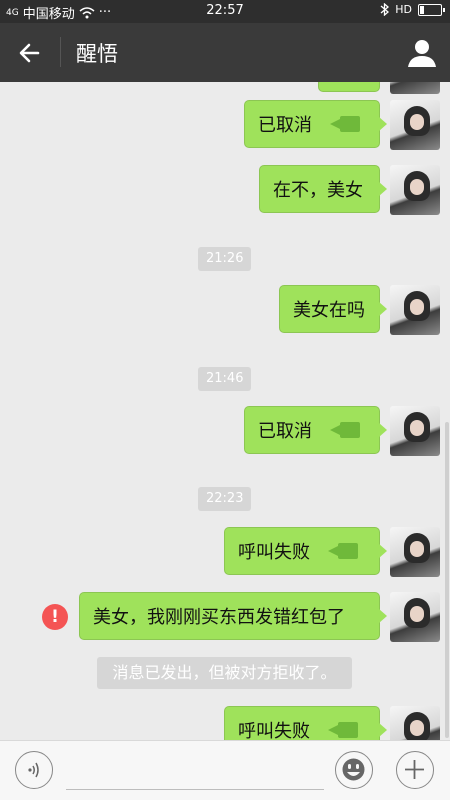 This screenshot has height=800, width=450. Describe the element at coordinates (329, 310) in the screenshot. I see `message-text: 美女在吗` at that location.